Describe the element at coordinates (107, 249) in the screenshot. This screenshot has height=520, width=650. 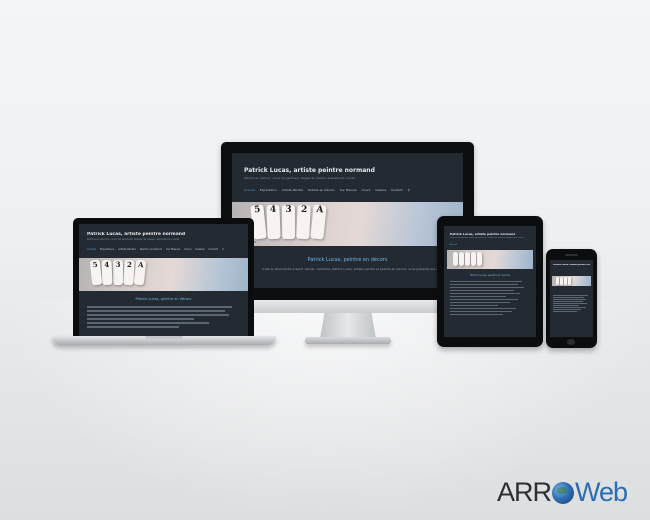
I see `laptop-nav-expositions: Expositions` at that location.